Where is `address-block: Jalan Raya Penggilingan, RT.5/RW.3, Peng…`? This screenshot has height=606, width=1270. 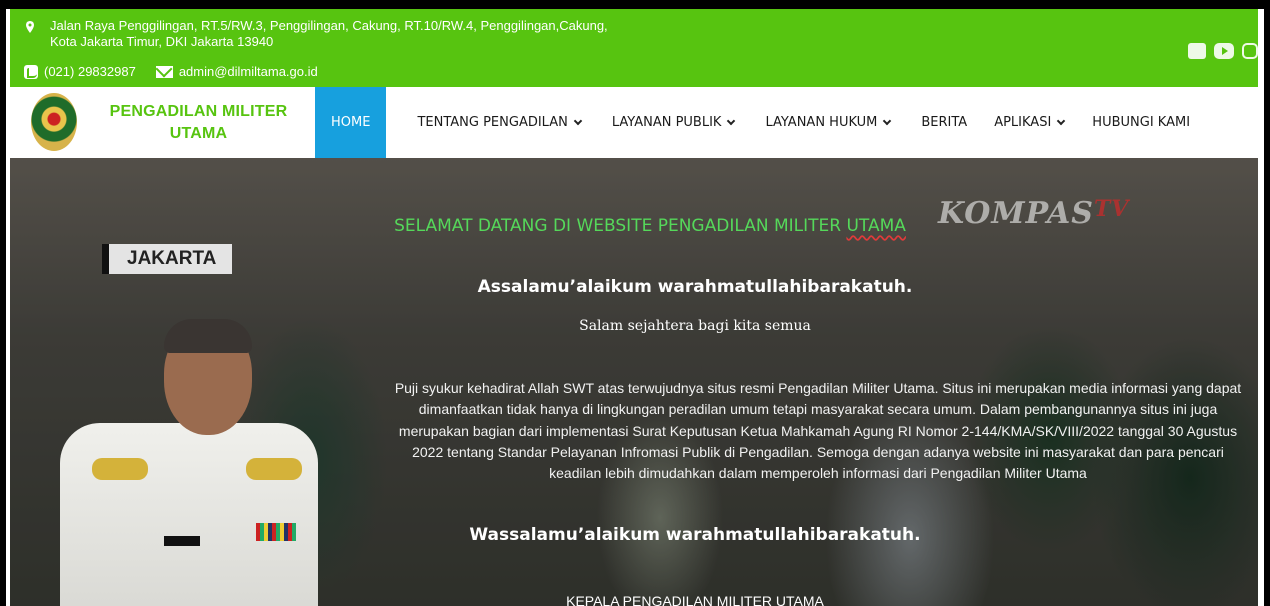 address-block: Jalan Raya Penggilingan, RT.5/RW.3, Peng… is located at coordinates (316, 34).